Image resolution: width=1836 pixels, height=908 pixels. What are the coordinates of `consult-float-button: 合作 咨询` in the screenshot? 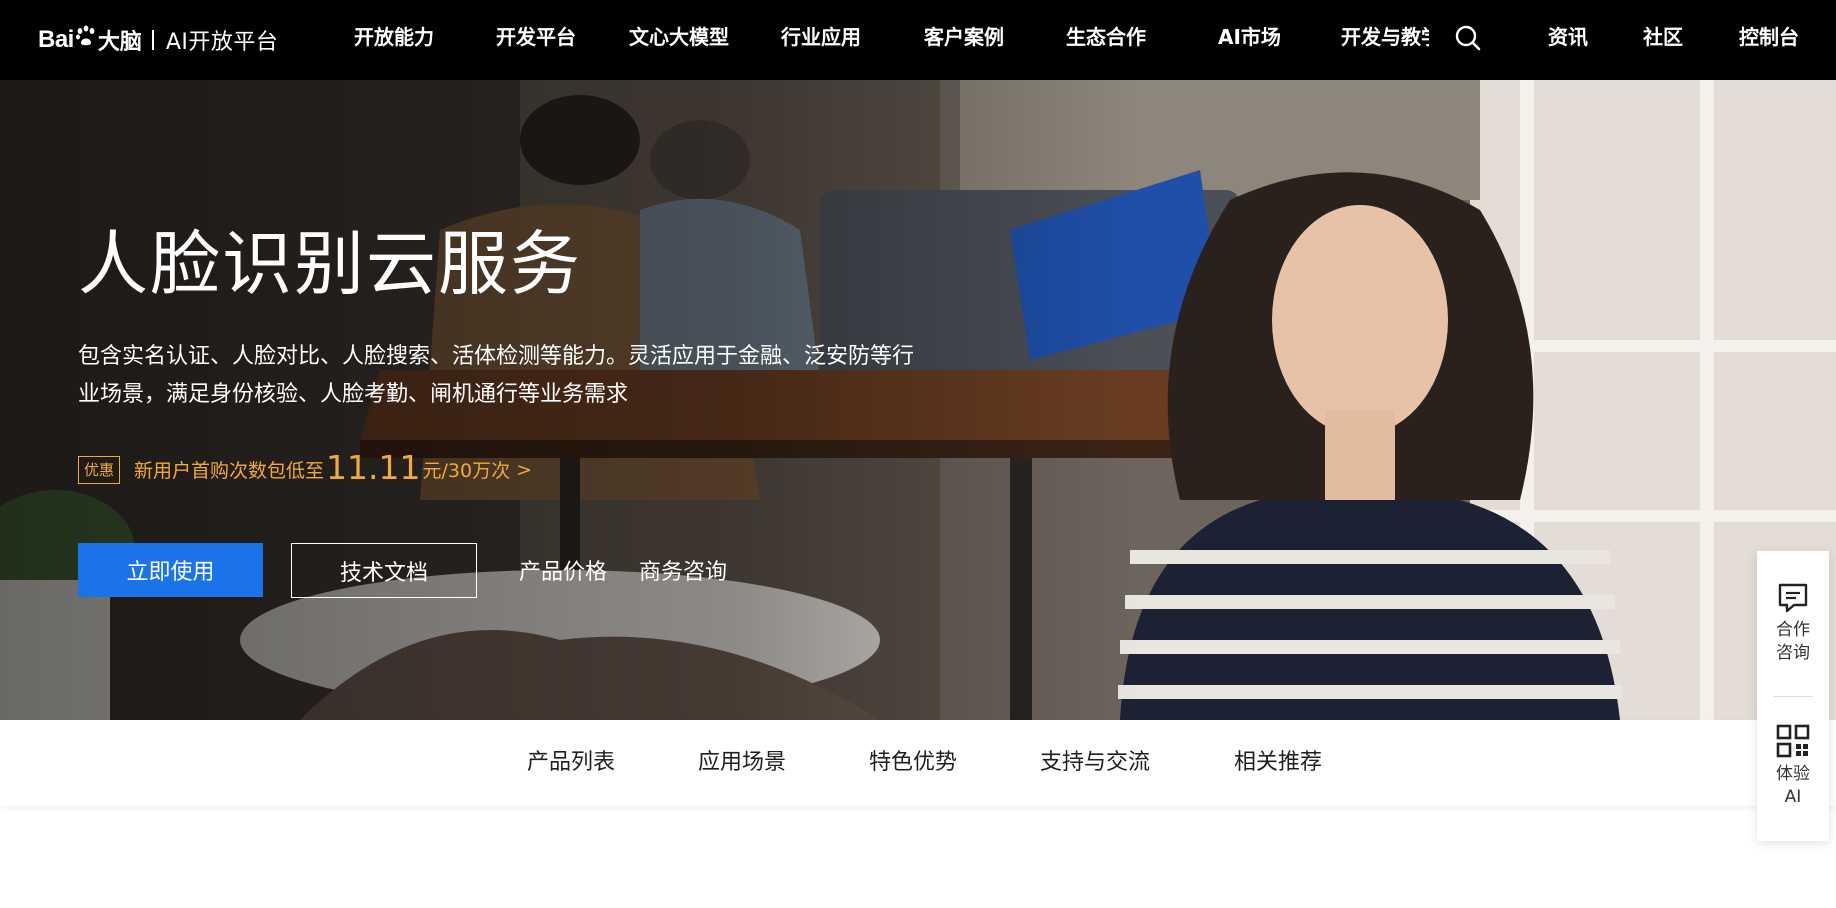 It's located at (1793, 623).